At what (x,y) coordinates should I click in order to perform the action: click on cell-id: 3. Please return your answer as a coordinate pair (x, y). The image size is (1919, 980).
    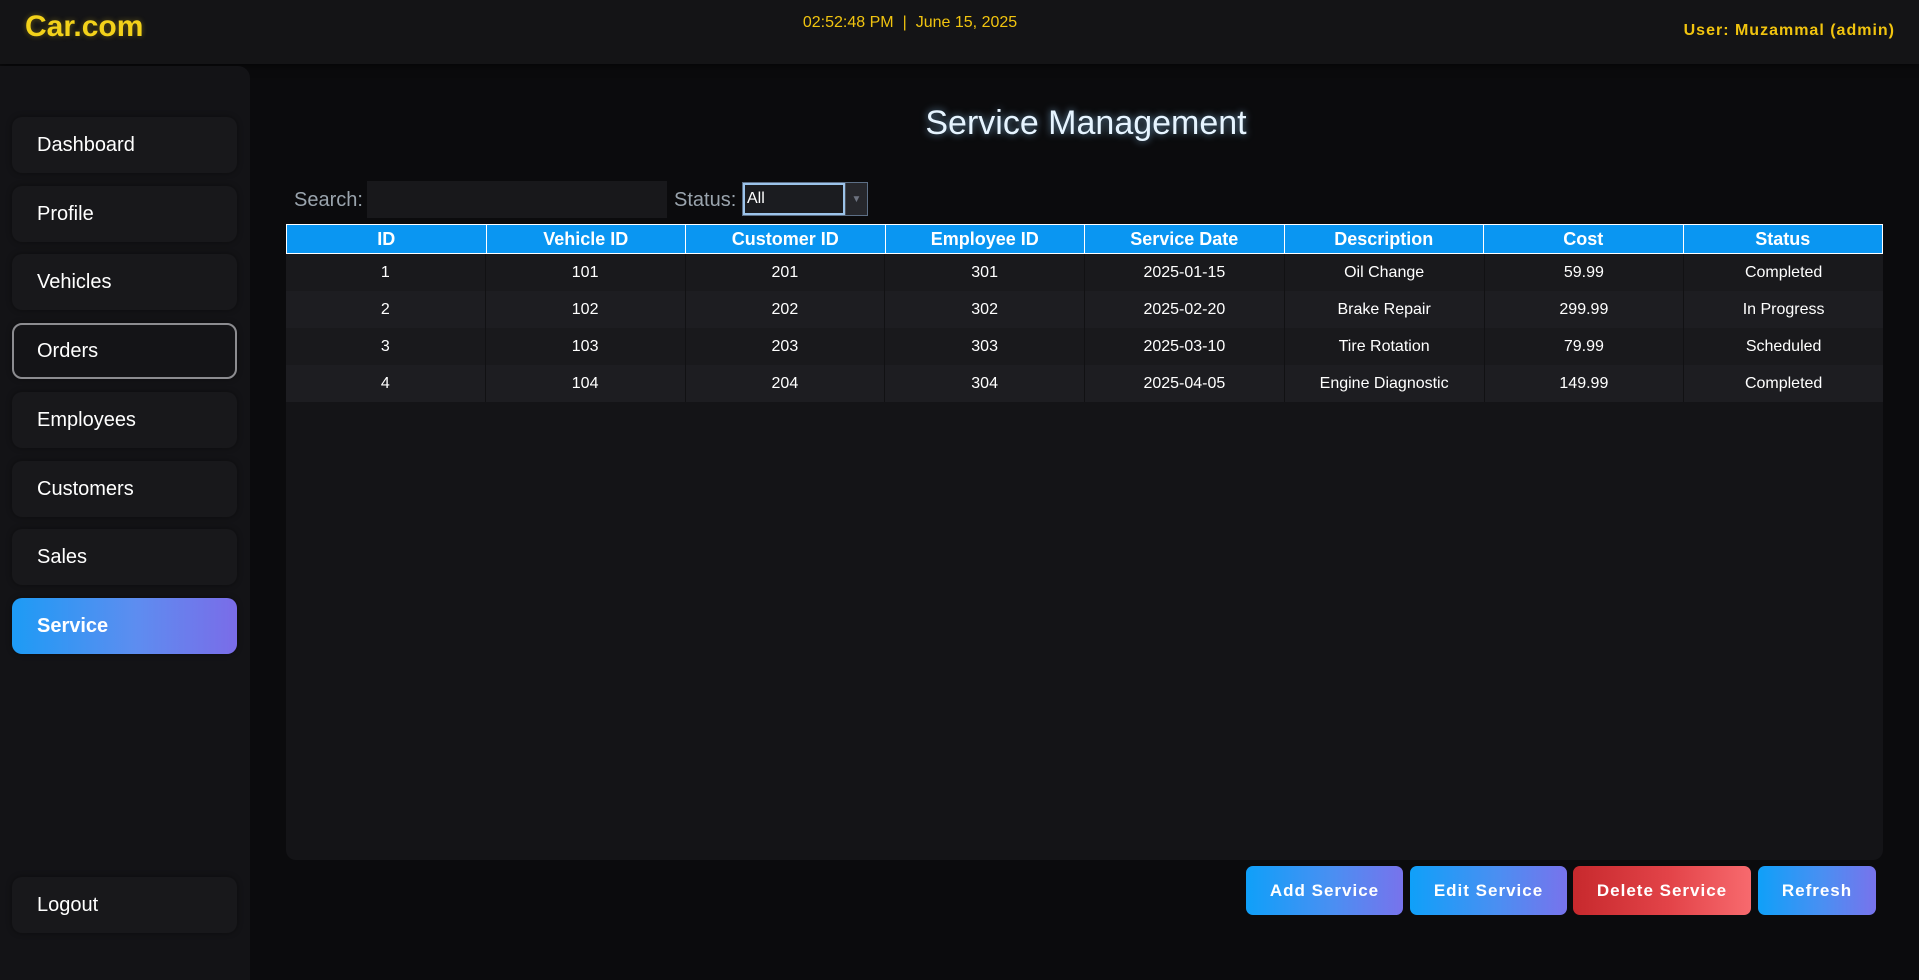
    Looking at the image, I should click on (386, 346).